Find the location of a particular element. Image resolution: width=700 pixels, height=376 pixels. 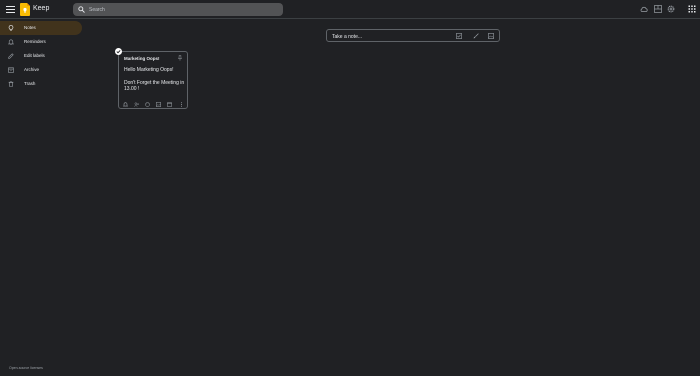

palette-icon is located at coordinates (147, 104).